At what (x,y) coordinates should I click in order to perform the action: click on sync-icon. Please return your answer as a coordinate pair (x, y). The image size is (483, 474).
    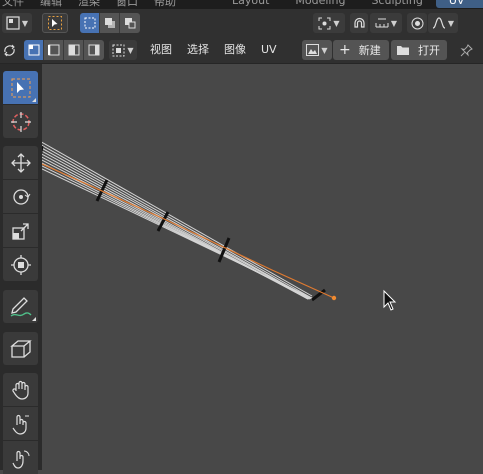
    Looking at the image, I should click on (9, 50).